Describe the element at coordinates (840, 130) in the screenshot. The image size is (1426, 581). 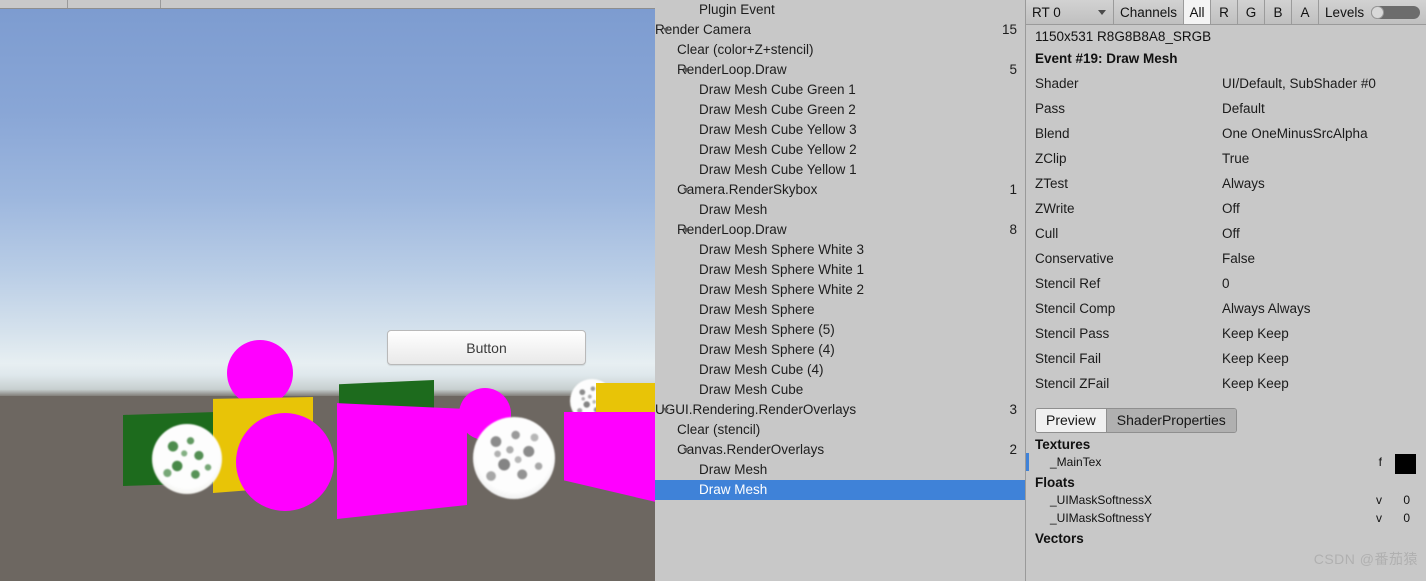
I see `event-tree-row: Draw Mesh Cube Yellow 3` at that location.